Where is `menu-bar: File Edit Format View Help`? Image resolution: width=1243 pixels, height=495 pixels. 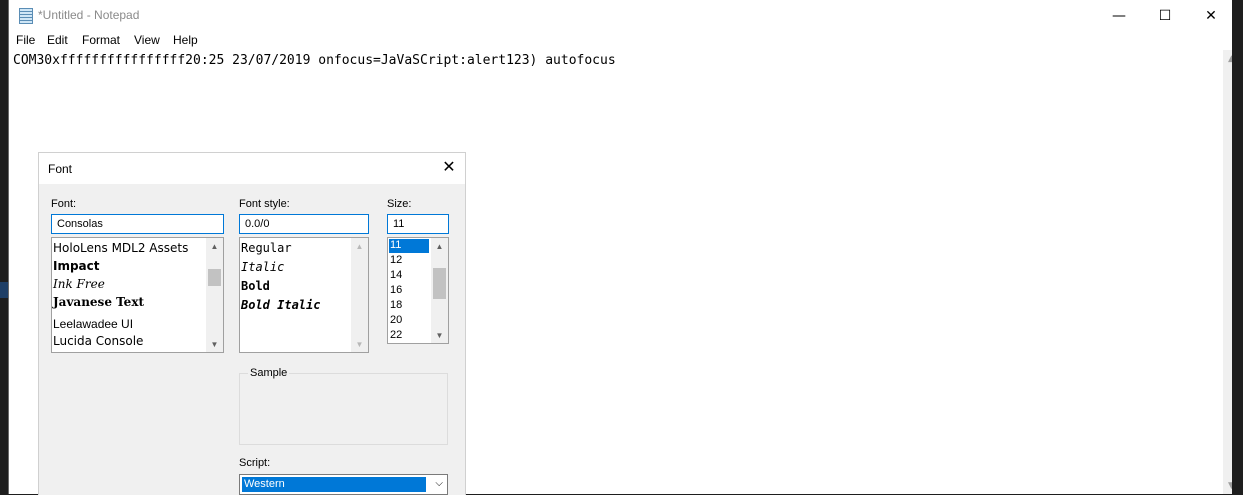 menu-bar: File Edit Format View Help is located at coordinates (626, 40).